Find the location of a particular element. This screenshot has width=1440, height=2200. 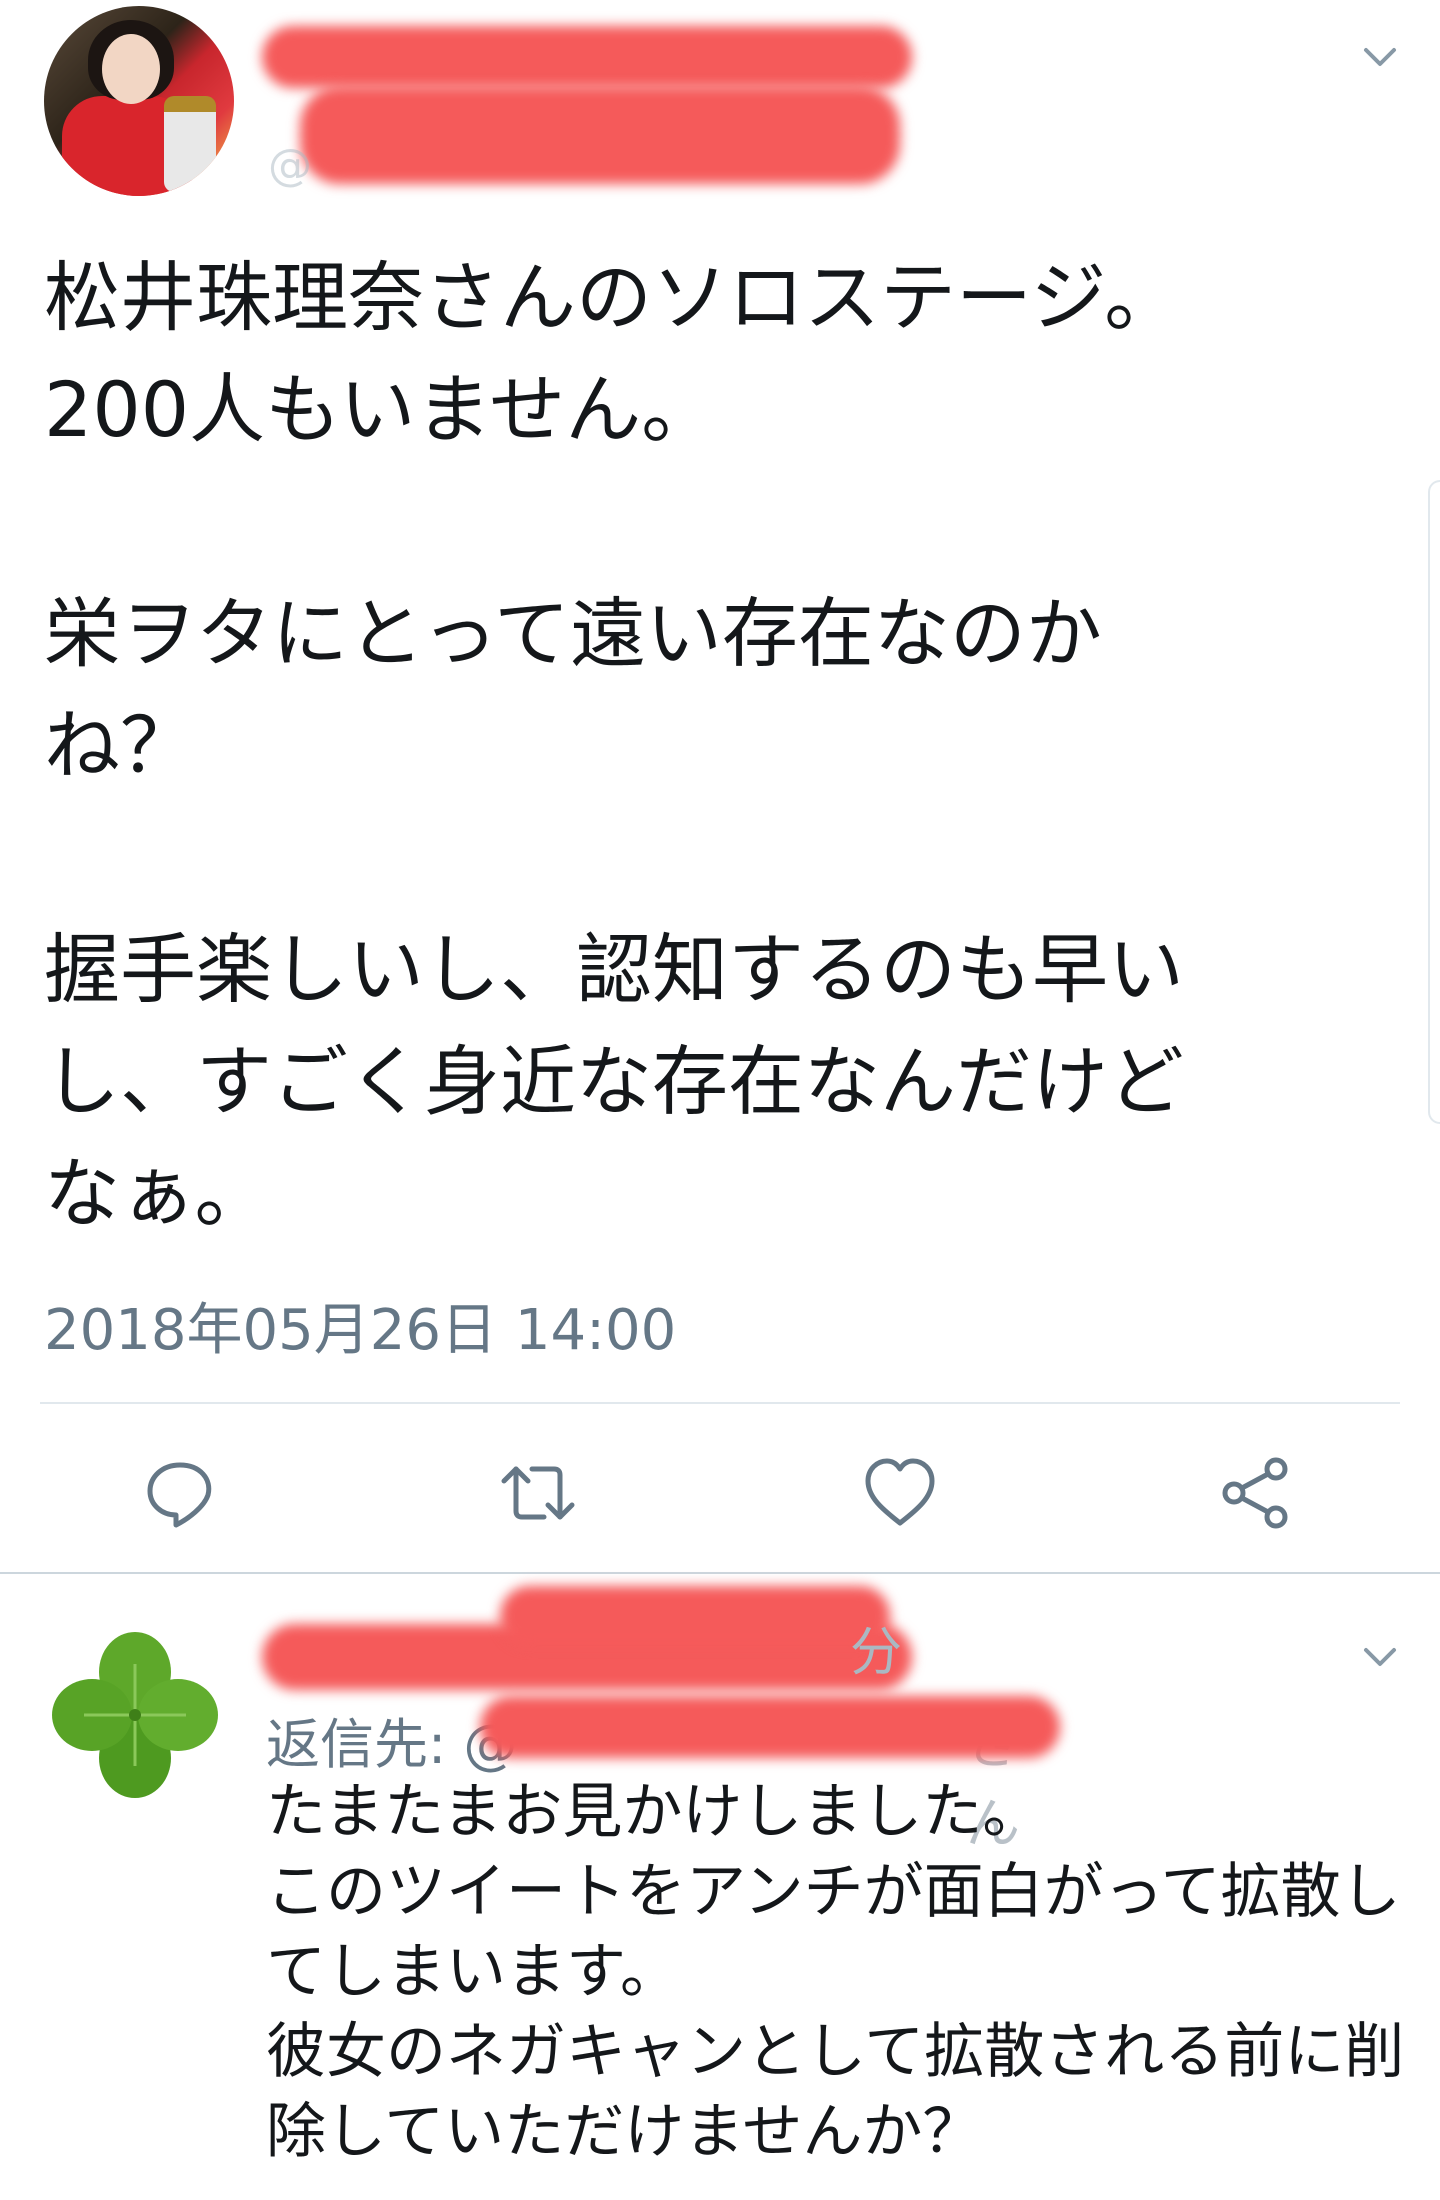

avatar-mascot is located at coordinates (190, 144).